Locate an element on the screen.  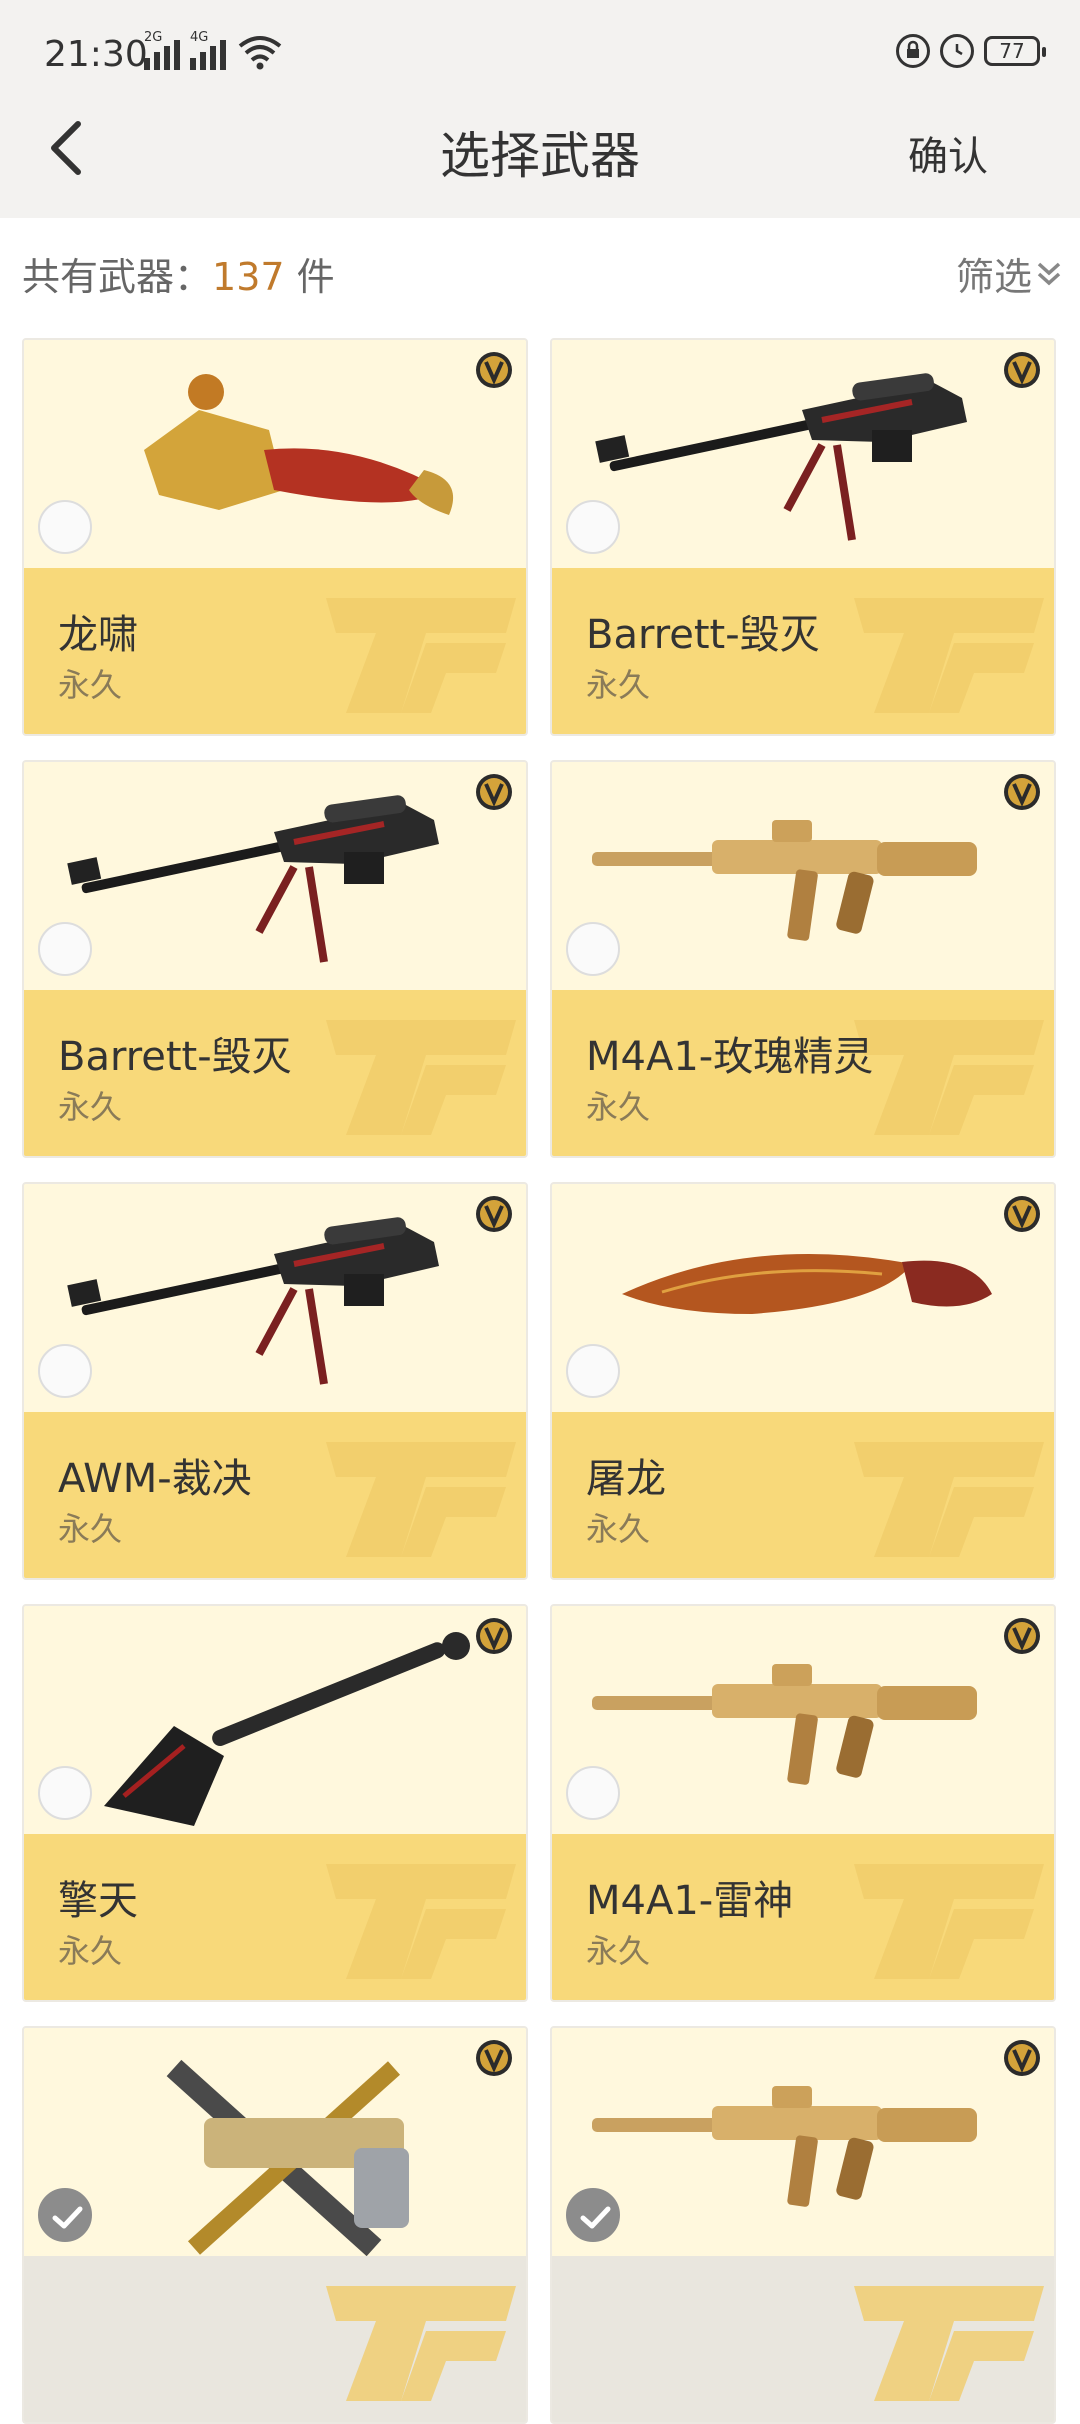
weapon-info-band: 擎天 永久 is located at coordinates (275, 1917).